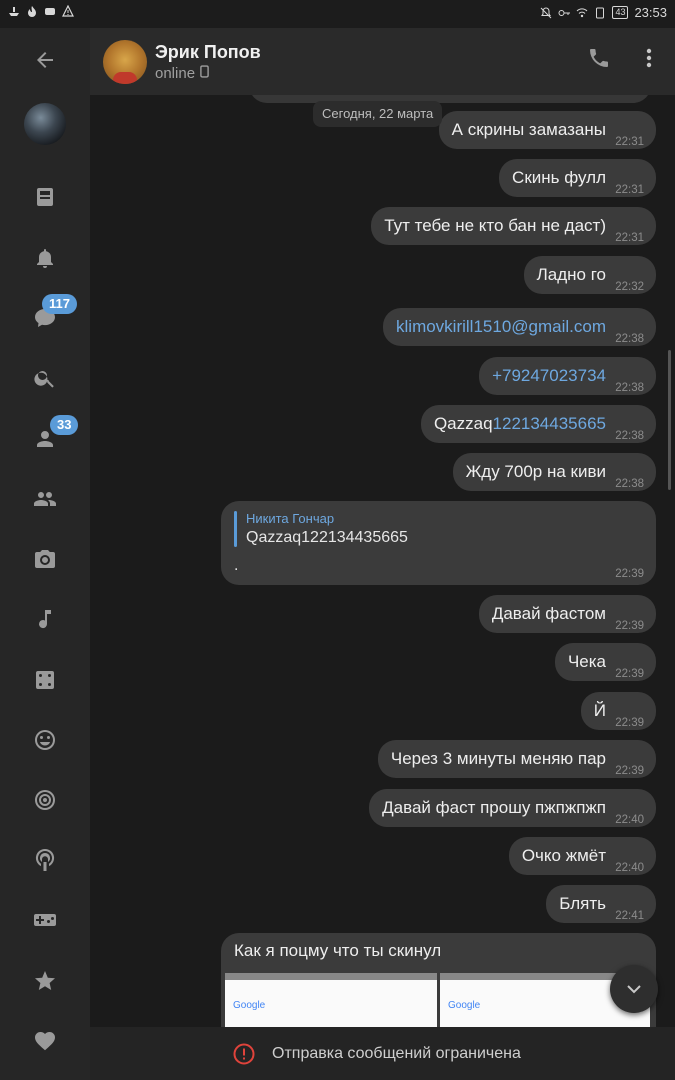  What do you see at coordinates (549, 423) in the screenshot?
I see `number-link: 122134435665` at bounding box center [549, 423].